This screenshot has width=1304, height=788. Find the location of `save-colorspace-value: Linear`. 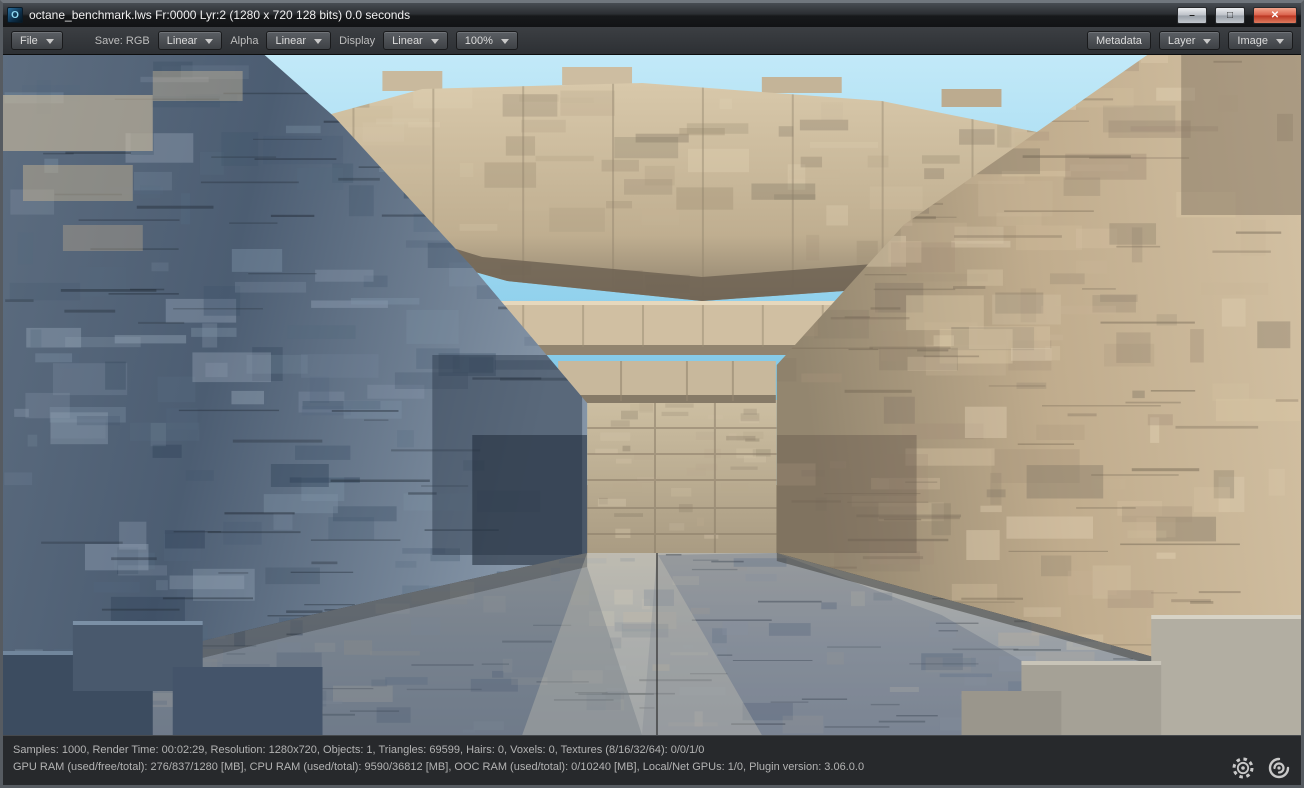

save-colorspace-value: Linear is located at coordinates (182, 40).